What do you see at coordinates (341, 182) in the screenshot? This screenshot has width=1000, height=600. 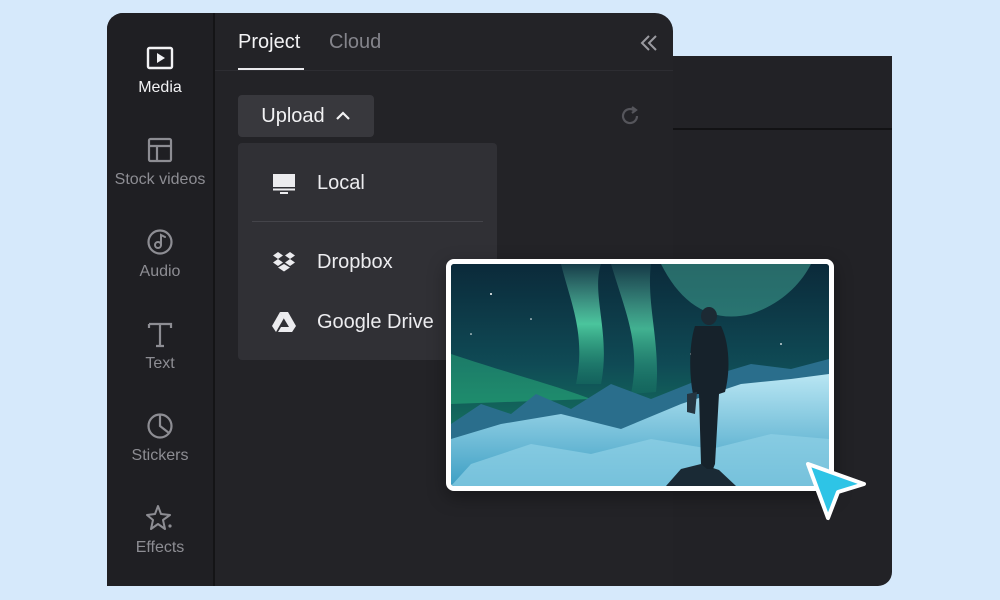 I see `menu-item-label: Local` at bounding box center [341, 182].